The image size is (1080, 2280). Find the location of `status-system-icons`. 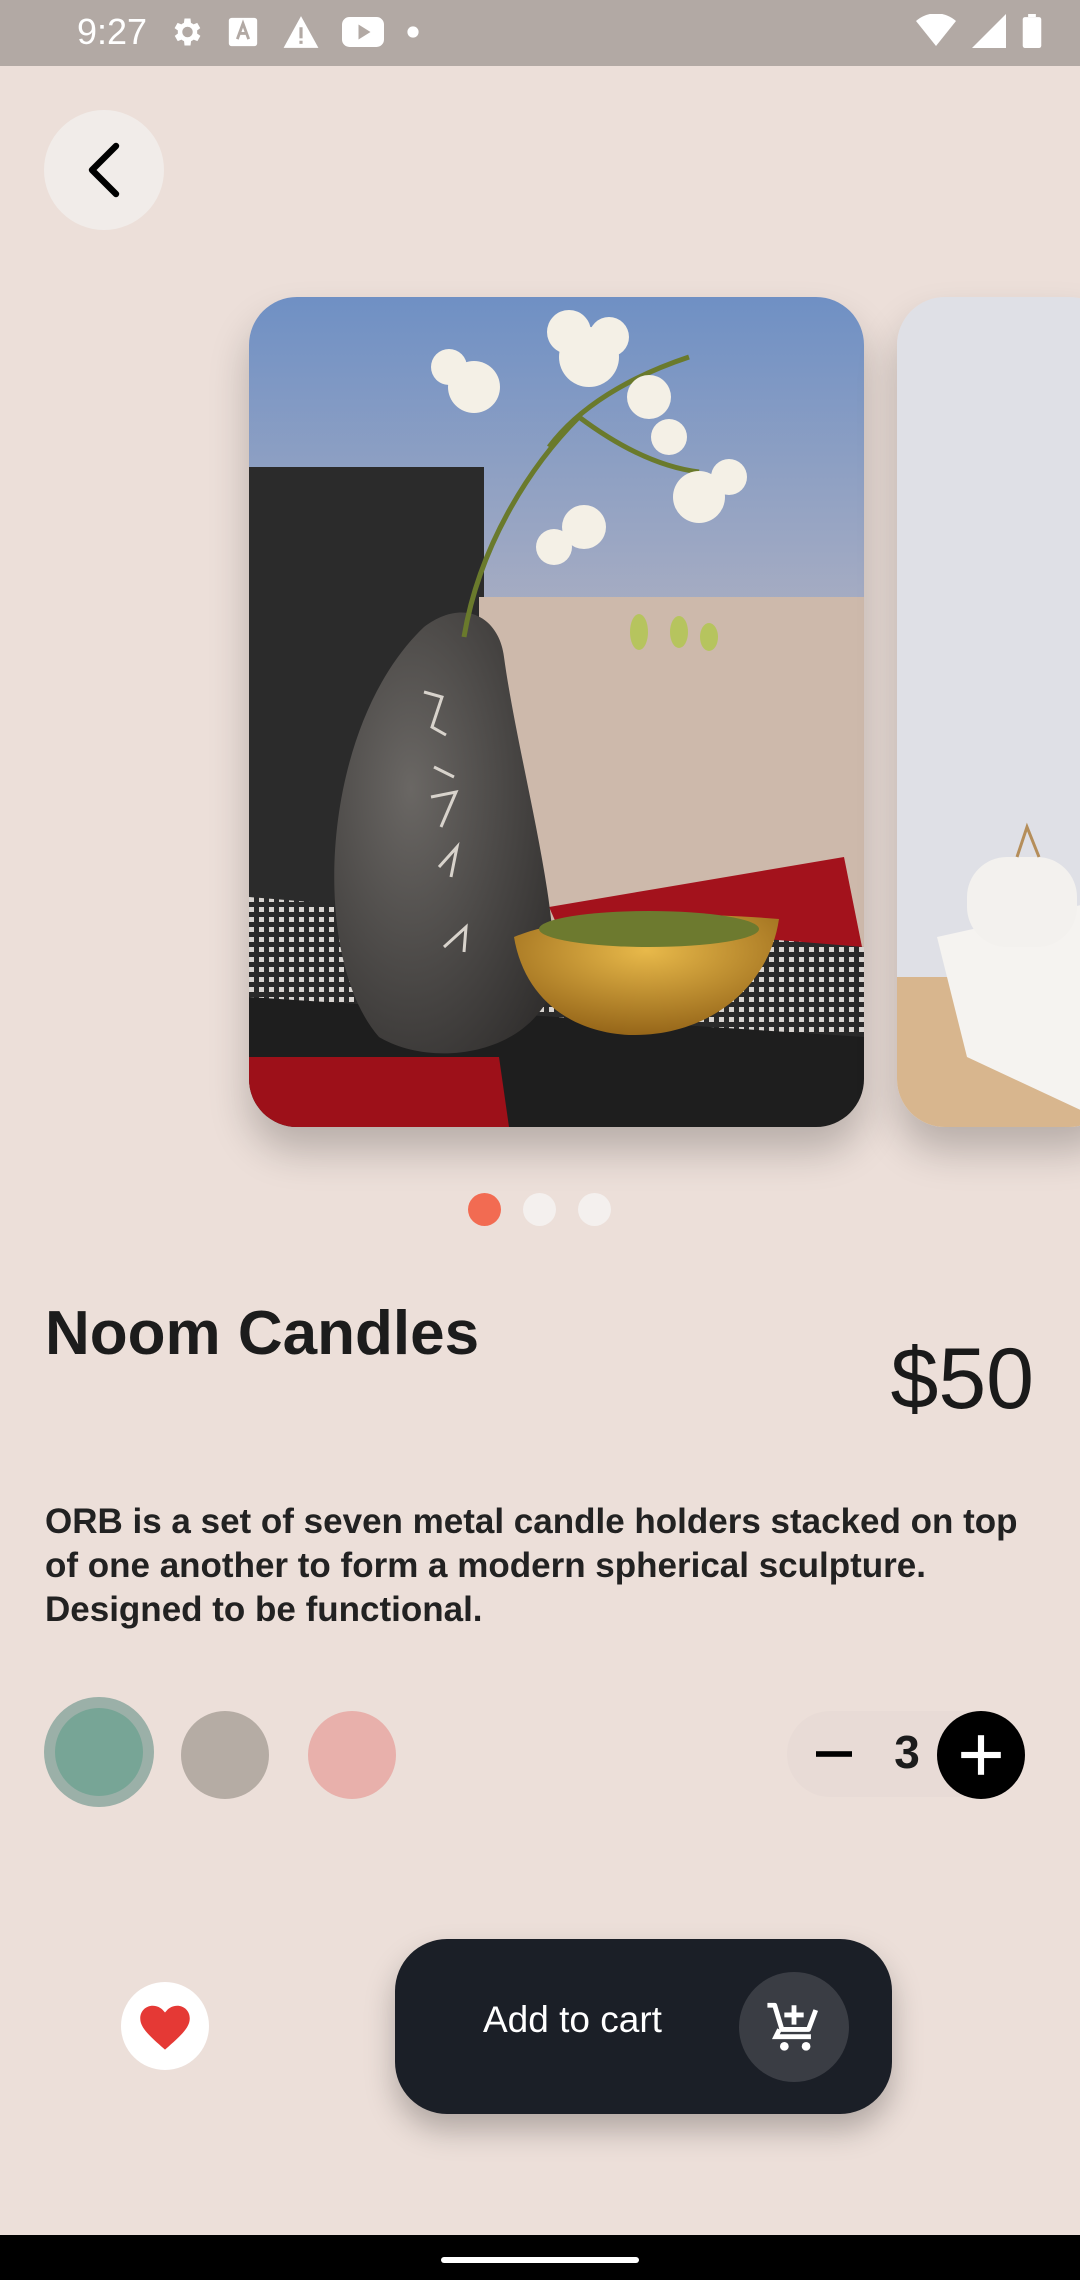

status-system-icons is located at coordinates (979, 31).